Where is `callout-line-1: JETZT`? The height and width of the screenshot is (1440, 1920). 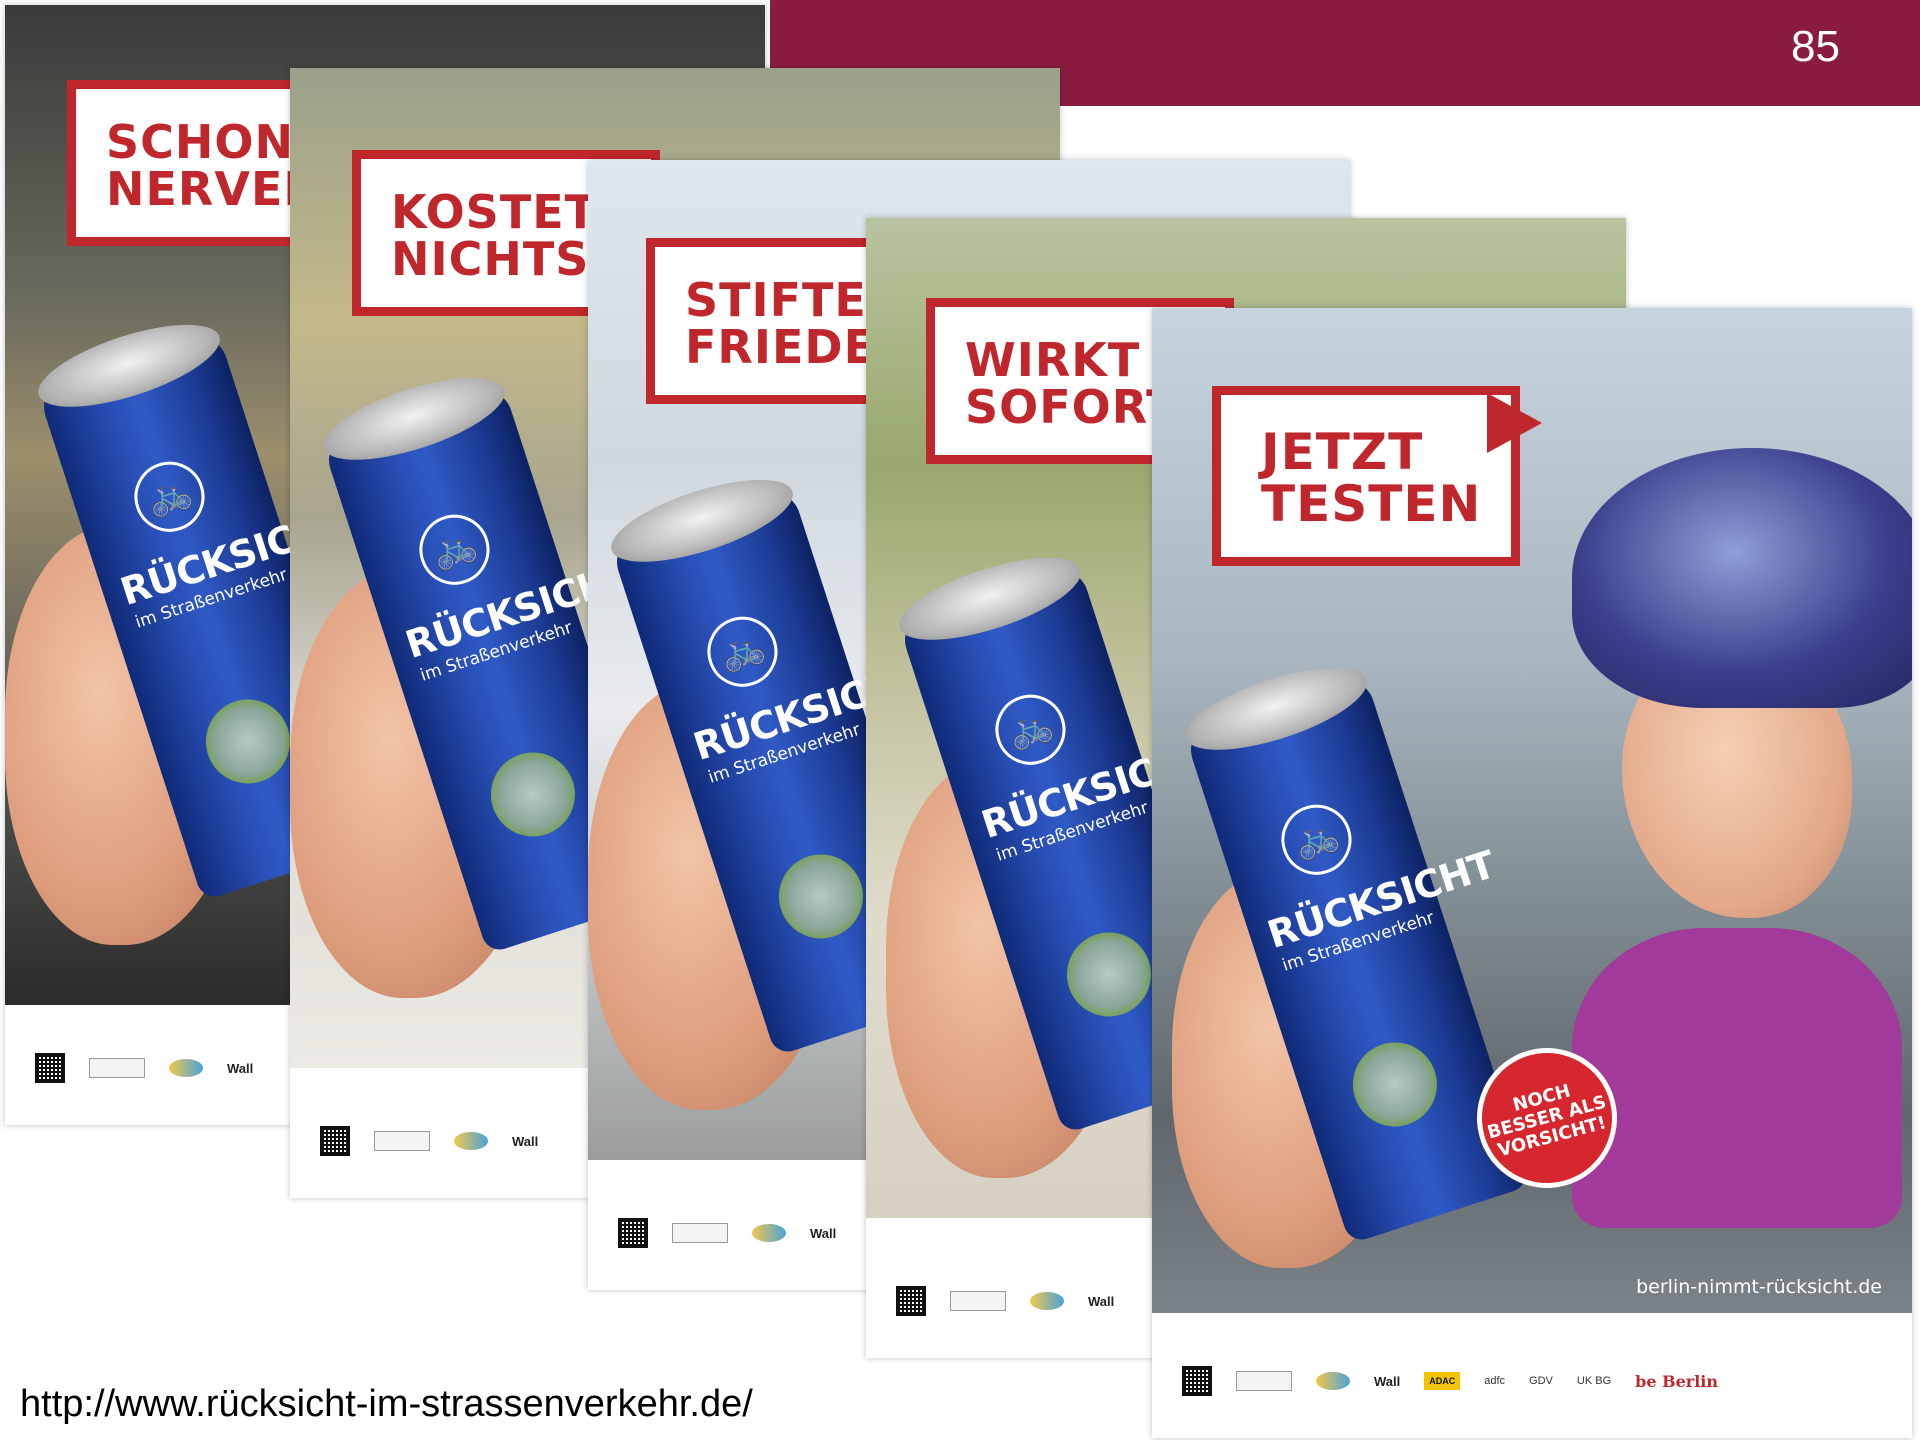
callout-line-1: JETZT is located at coordinates (1342, 452).